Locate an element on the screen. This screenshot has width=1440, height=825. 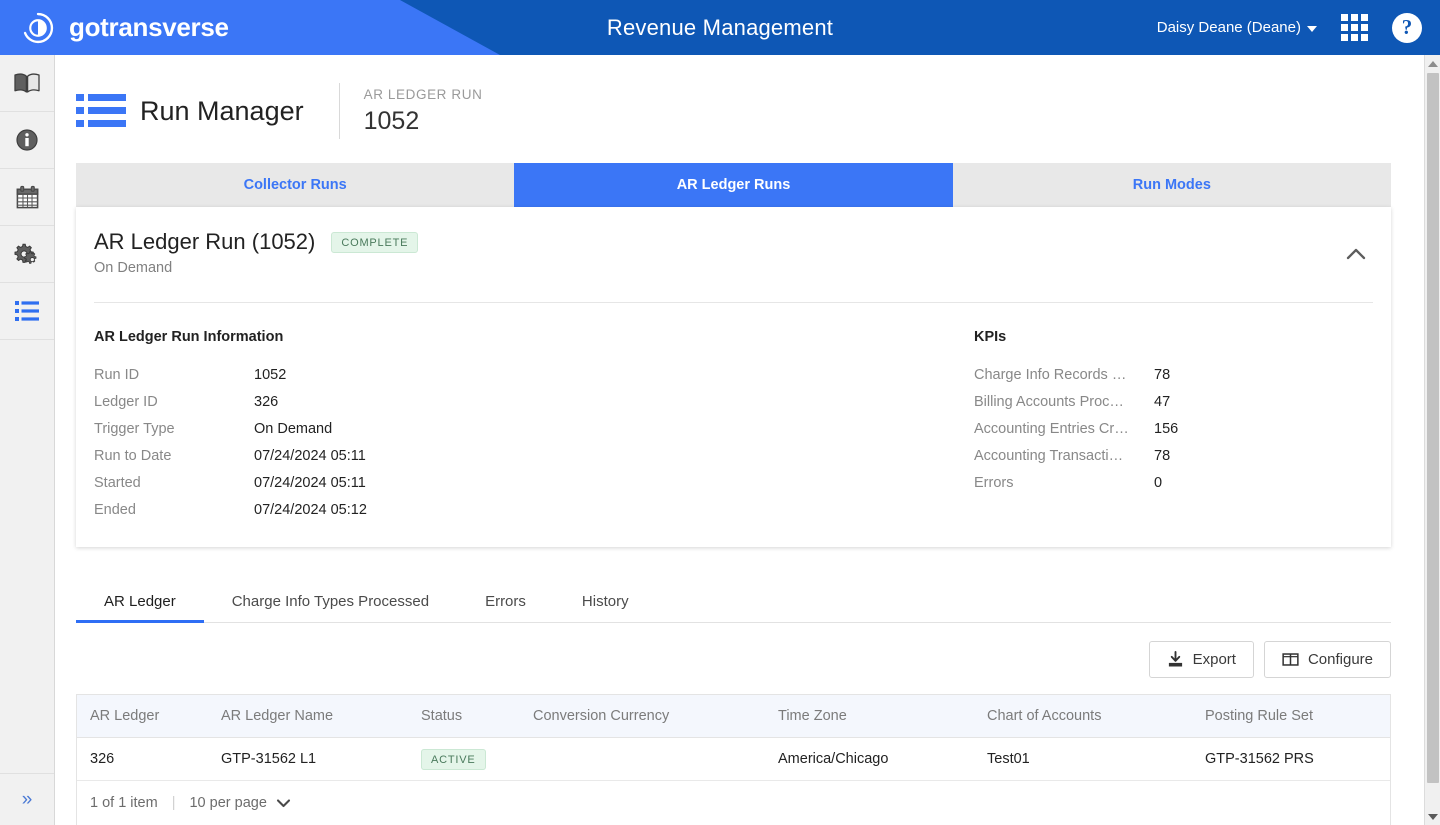
info-label: Ledger ID is located at coordinates (126, 401).